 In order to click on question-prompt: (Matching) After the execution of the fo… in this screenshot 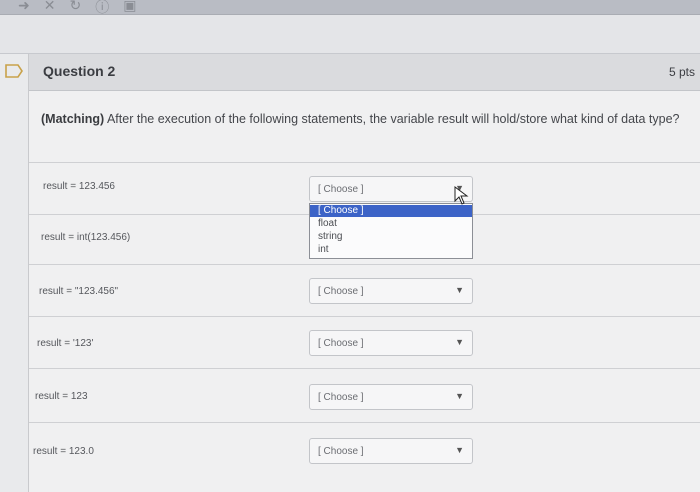, I will do `click(366, 119)`.